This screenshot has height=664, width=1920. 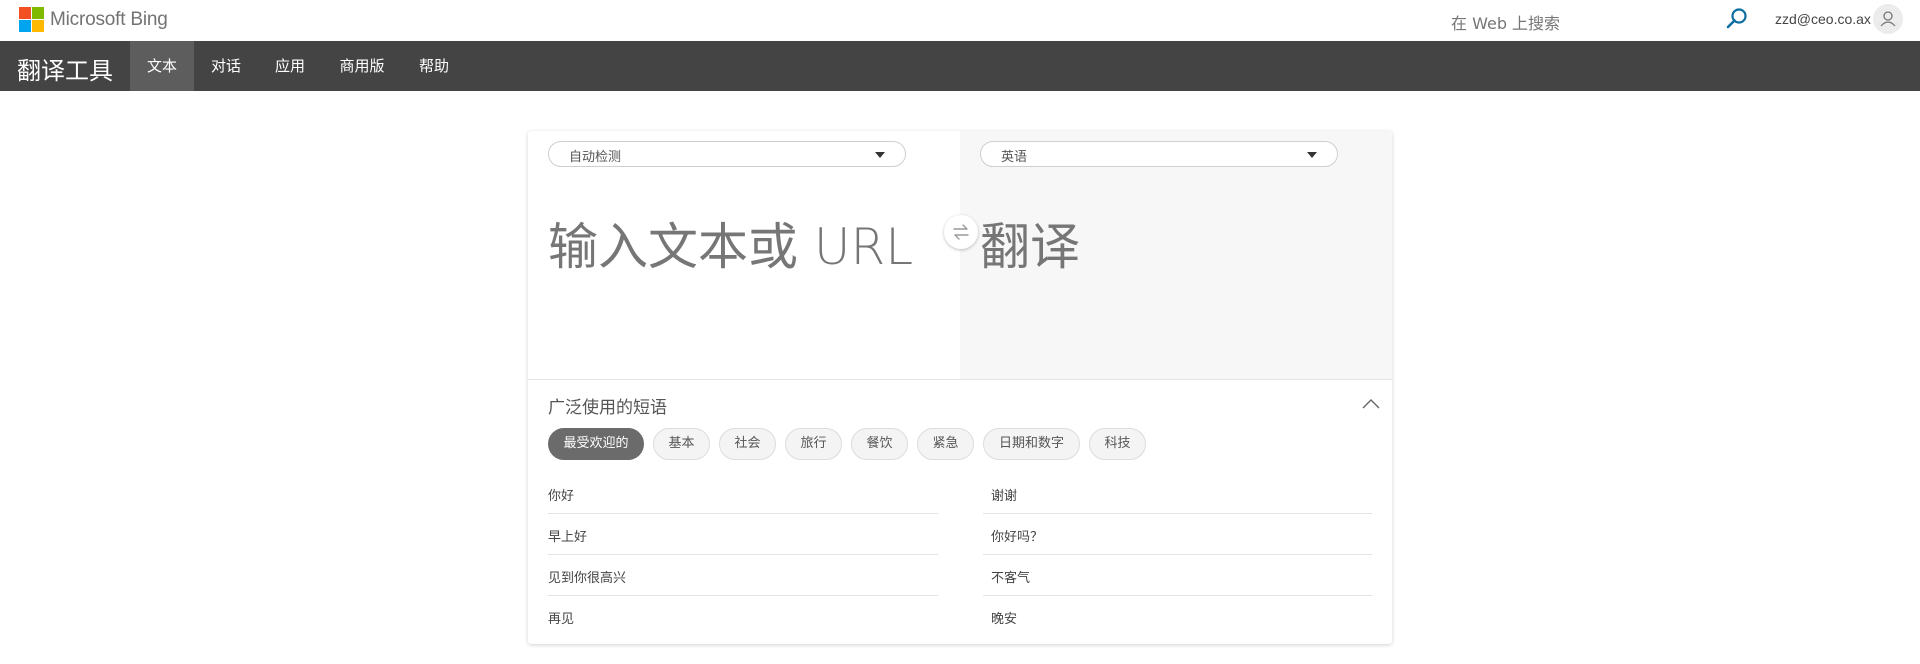 I want to click on phrase-tab-social: 社会, so click(x=747, y=444).